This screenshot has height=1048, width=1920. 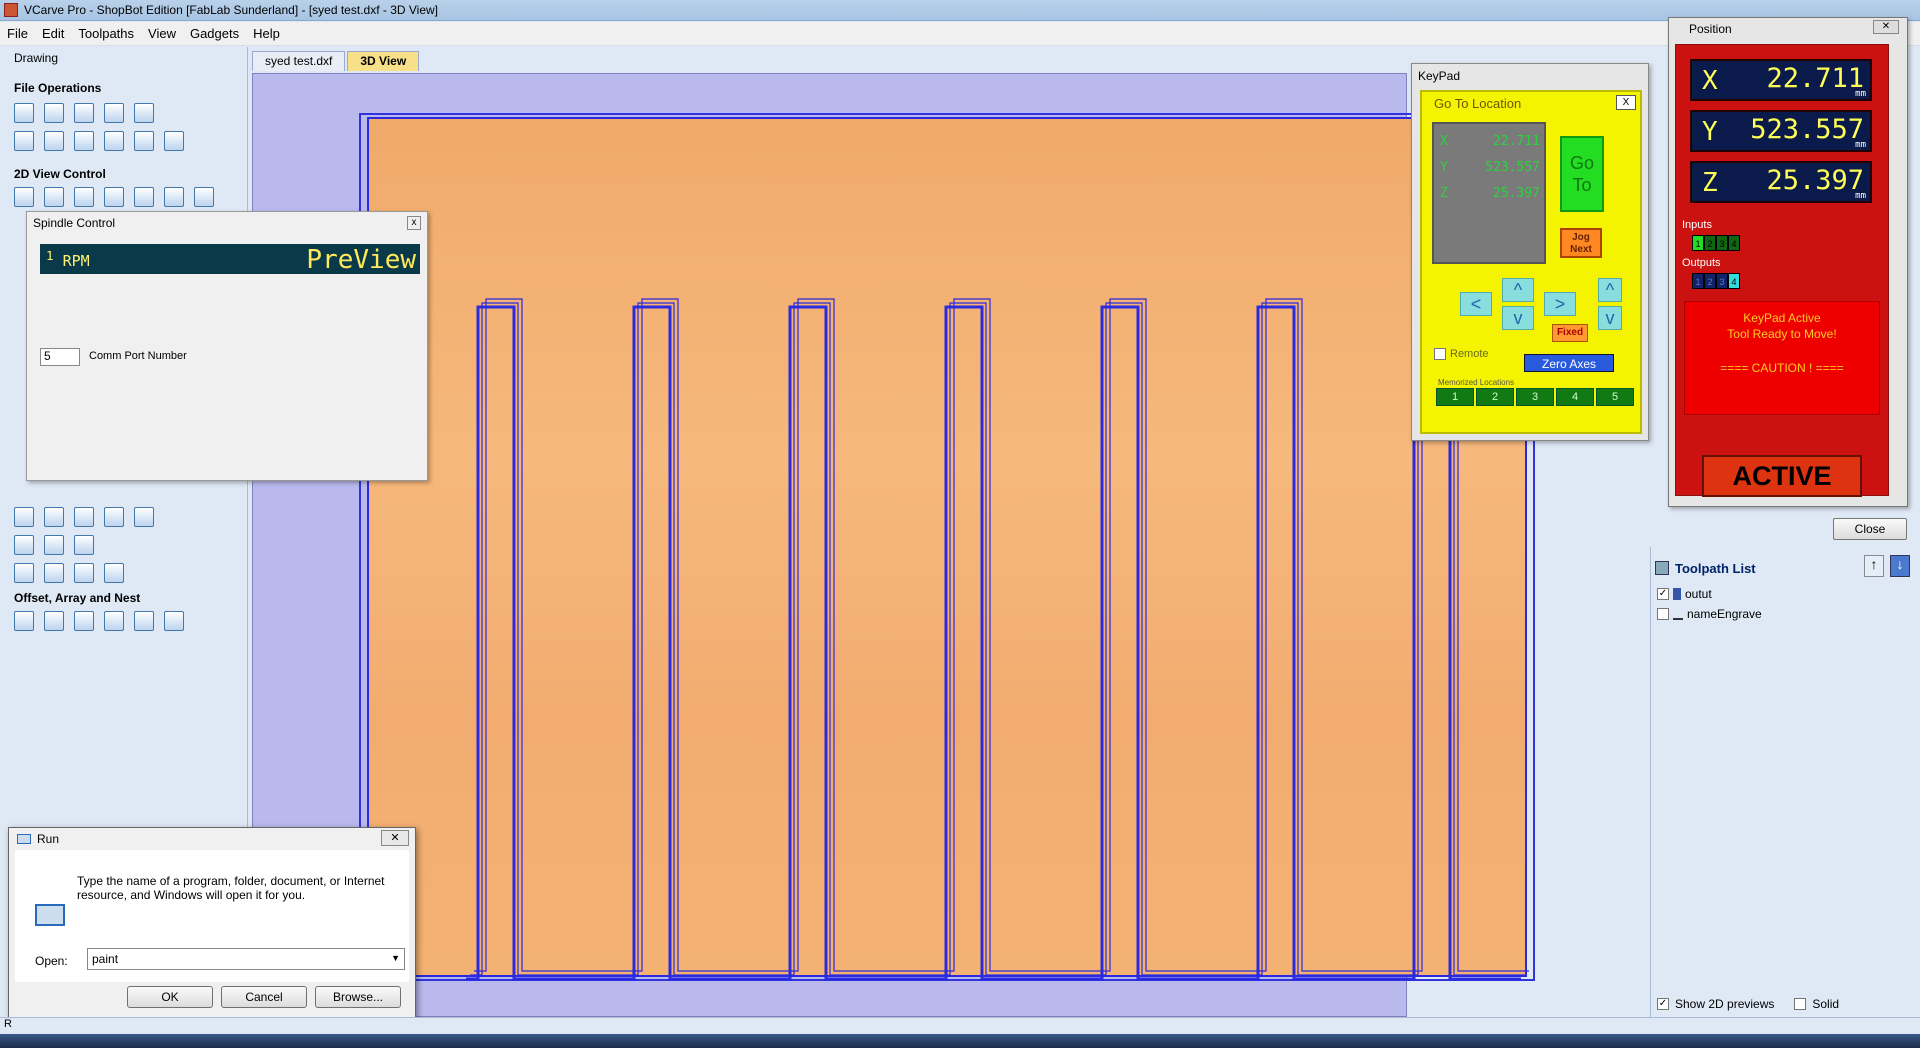 What do you see at coordinates (1626, 102) in the screenshot?
I see `goto-close-button: X` at bounding box center [1626, 102].